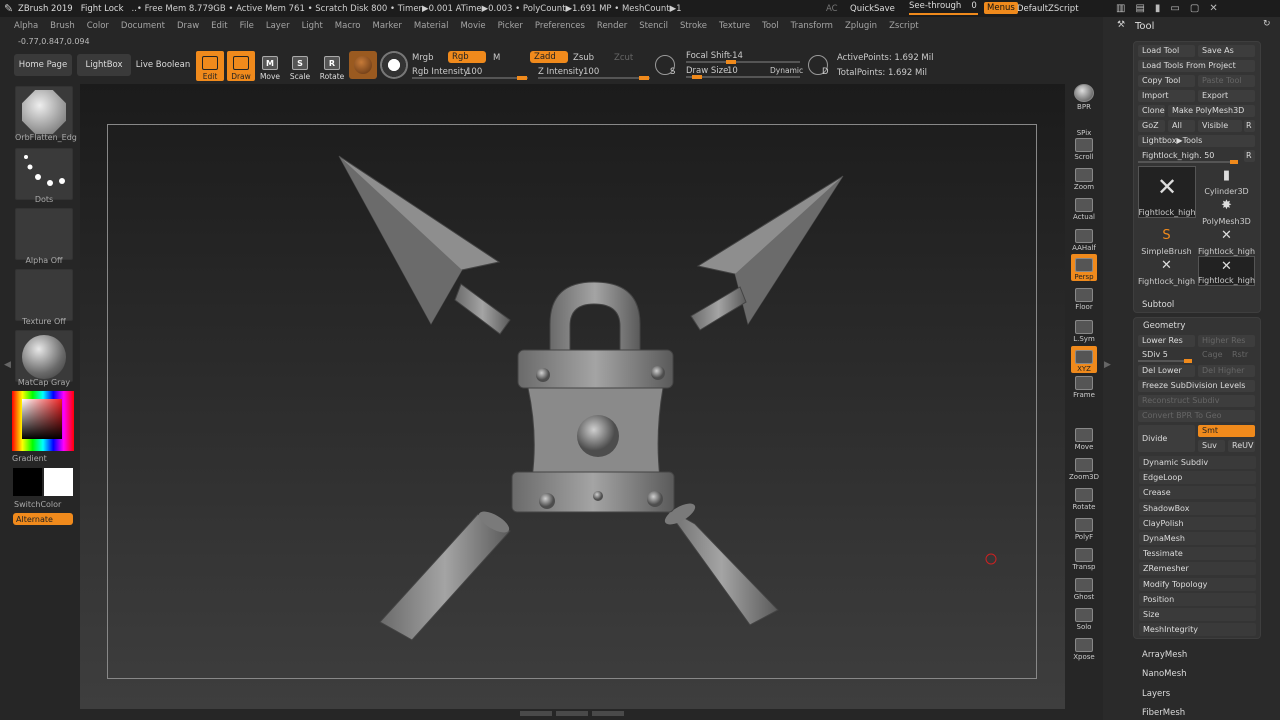 The image size is (1280, 720). I want to click on tool-pin-icon: ⚒, so click(1121, 25).